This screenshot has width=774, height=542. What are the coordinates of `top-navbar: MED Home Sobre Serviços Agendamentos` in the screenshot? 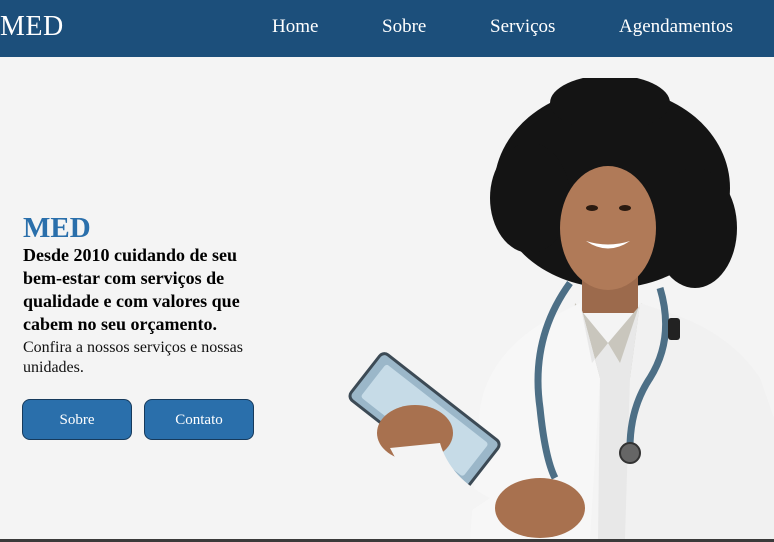 It's located at (387, 28).